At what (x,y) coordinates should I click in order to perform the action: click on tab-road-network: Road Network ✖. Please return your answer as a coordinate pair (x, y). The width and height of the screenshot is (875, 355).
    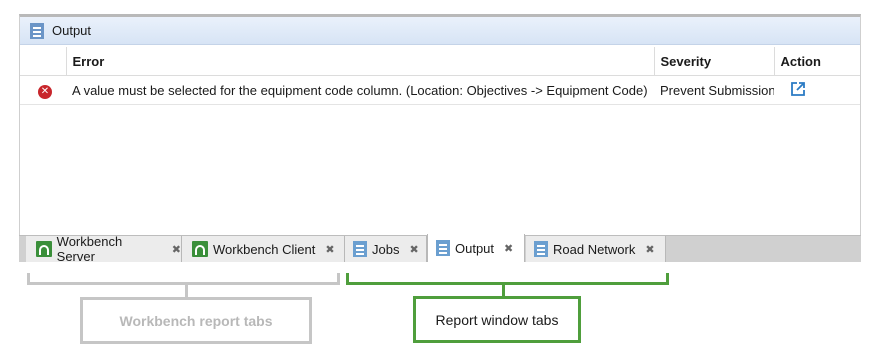
    Looking at the image, I should click on (596, 249).